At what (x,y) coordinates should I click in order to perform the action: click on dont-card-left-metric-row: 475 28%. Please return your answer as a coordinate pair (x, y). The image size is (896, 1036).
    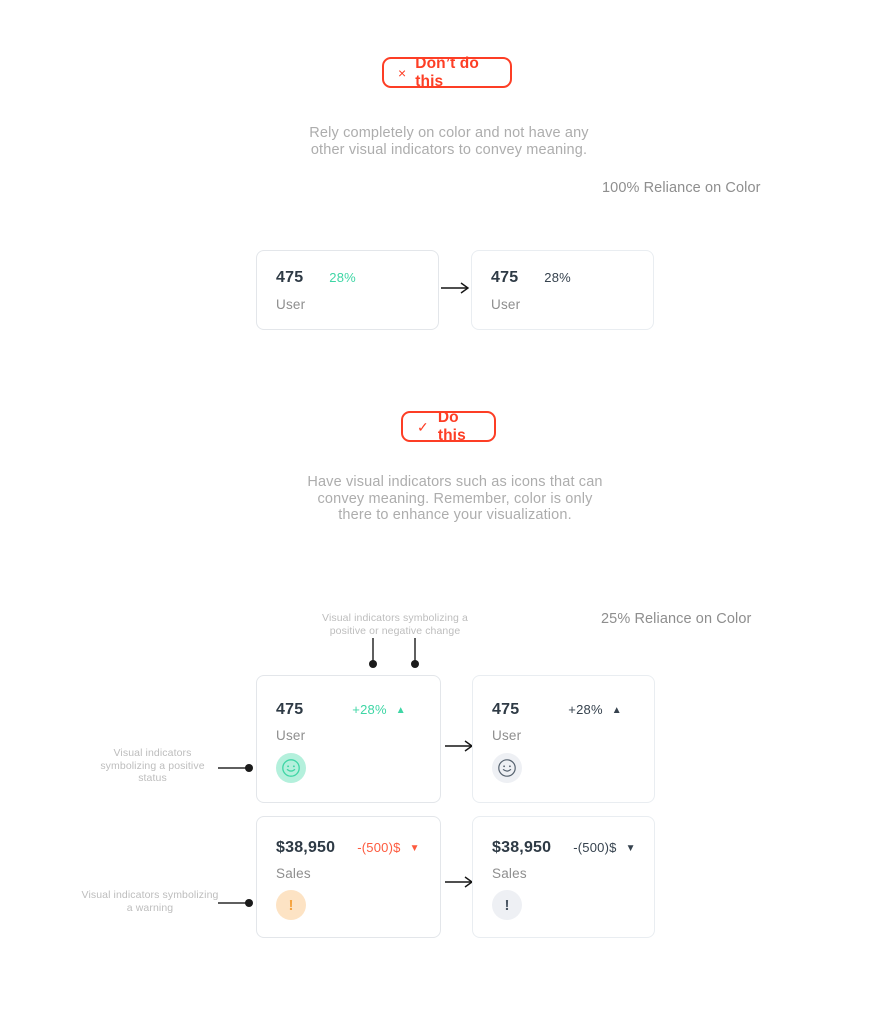
    Looking at the image, I should click on (316, 278).